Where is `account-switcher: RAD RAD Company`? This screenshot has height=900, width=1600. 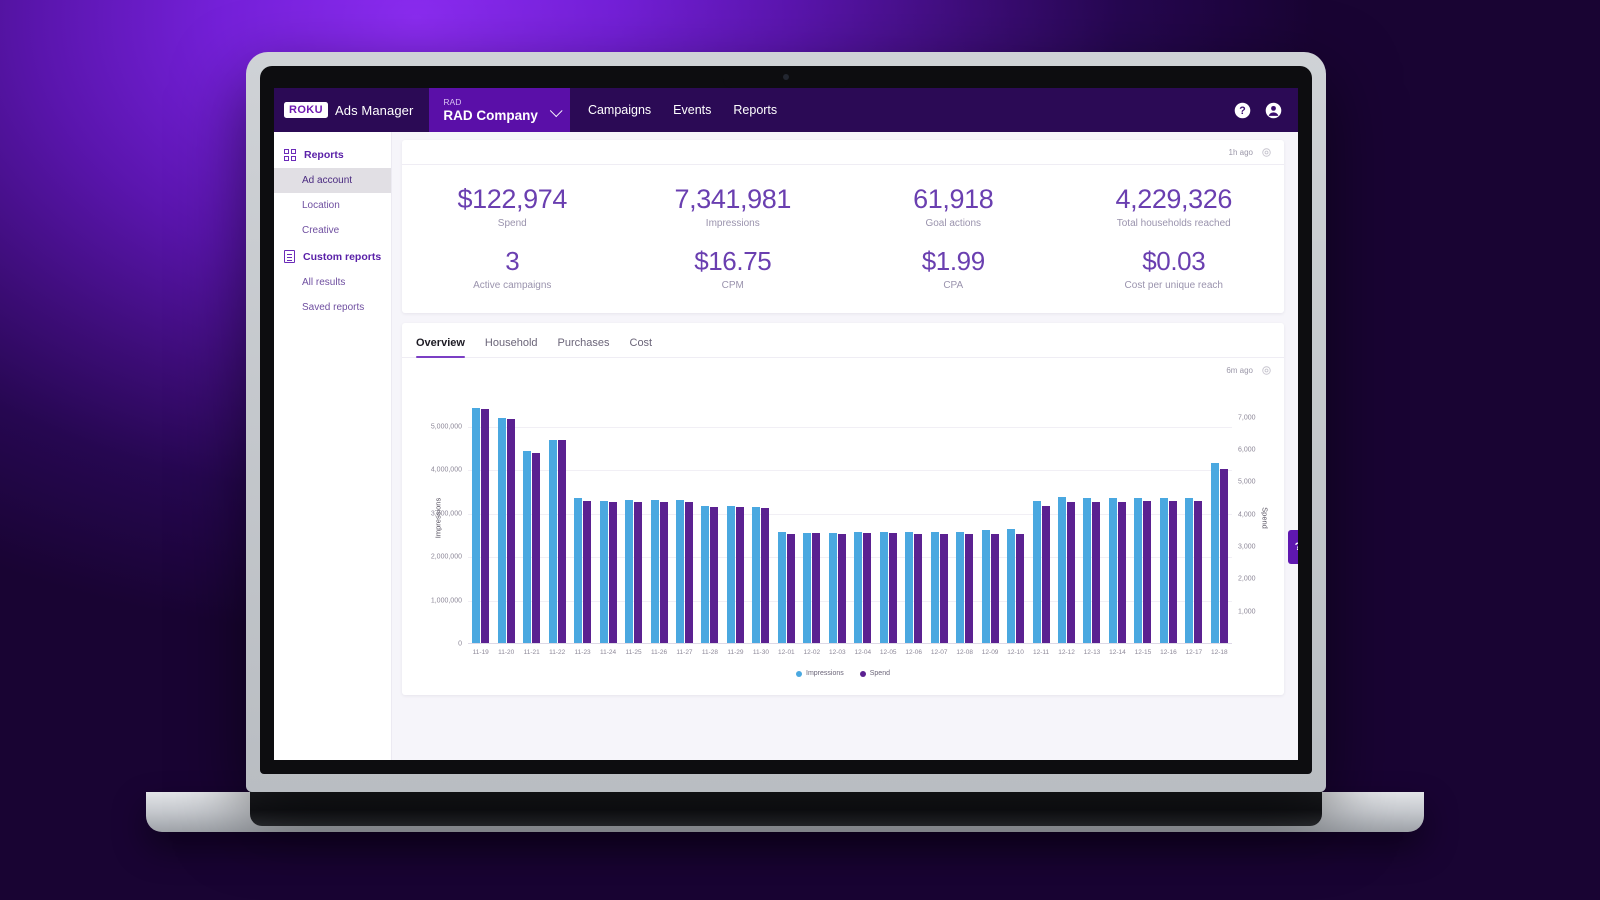 account-switcher: RAD RAD Company is located at coordinates (499, 110).